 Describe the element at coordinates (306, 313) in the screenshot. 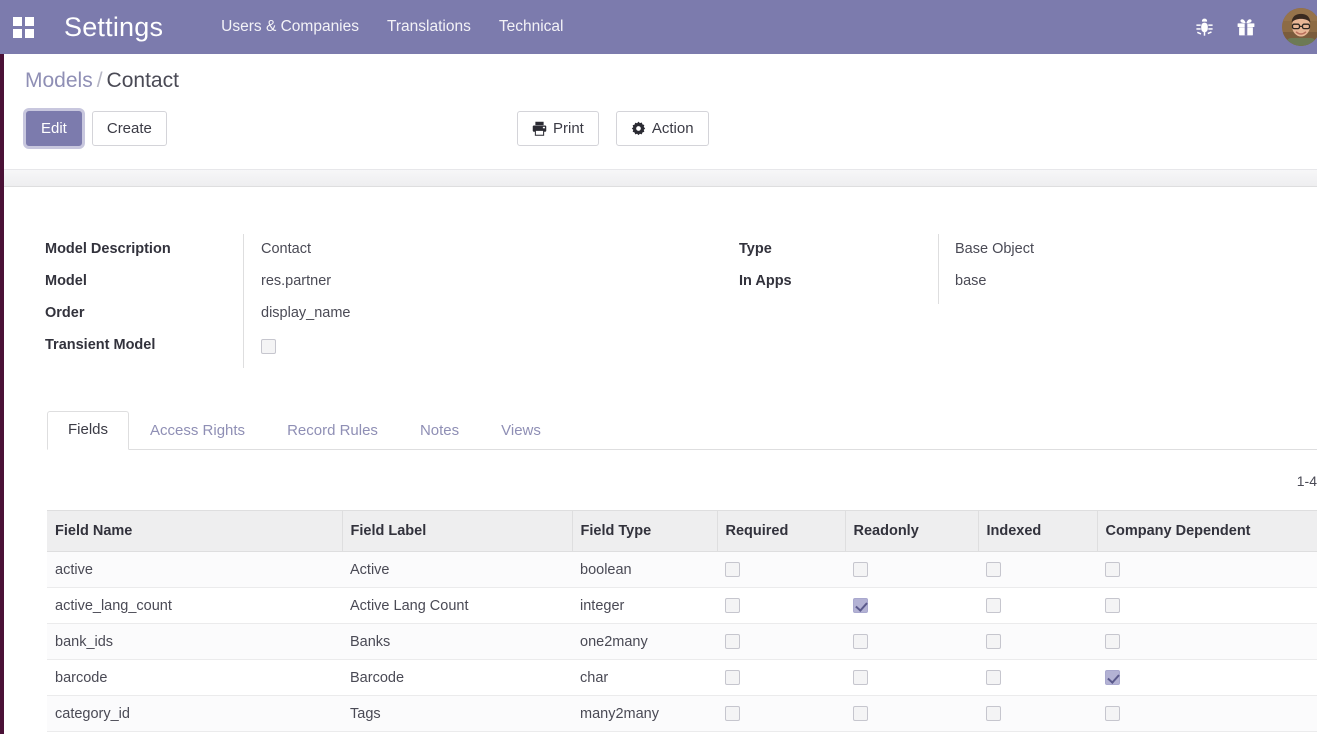

I see `field-value: display_name` at that location.